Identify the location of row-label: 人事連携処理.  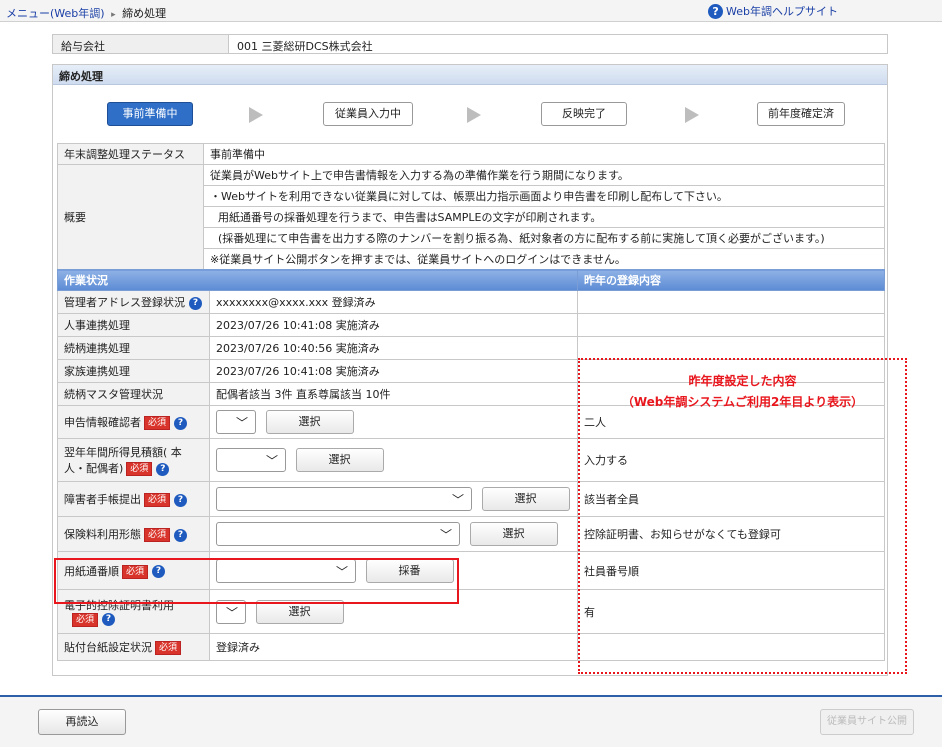
(133, 325).